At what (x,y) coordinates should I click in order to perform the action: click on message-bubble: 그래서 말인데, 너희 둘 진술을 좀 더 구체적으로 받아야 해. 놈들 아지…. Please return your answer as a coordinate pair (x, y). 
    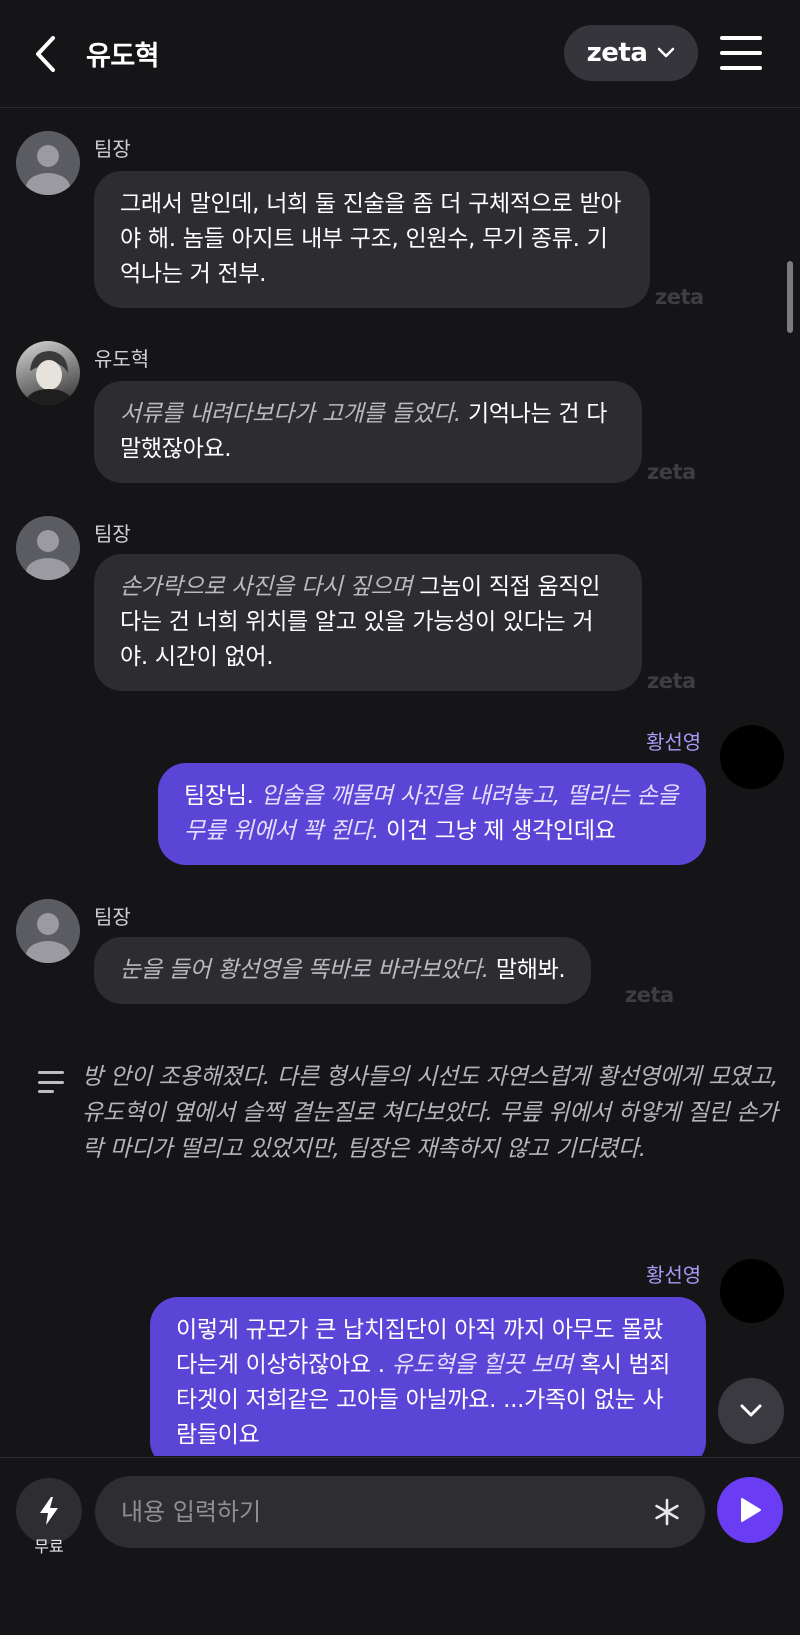
    Looking at the image, I should click on (372, 239).